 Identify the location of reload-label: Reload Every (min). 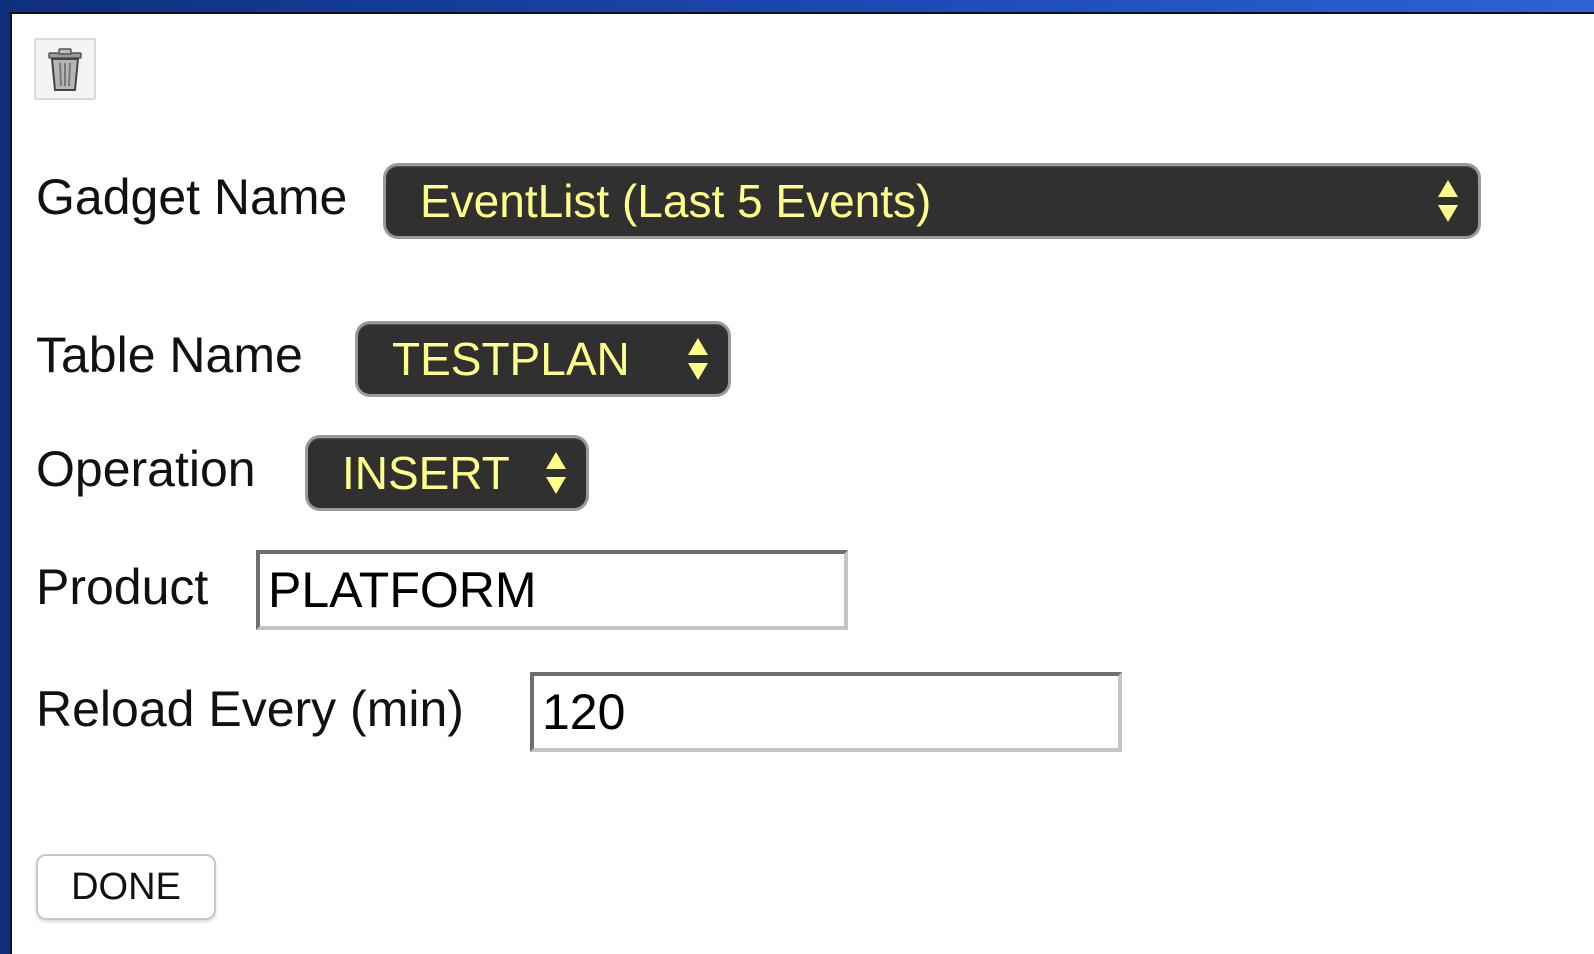
(250, 709).